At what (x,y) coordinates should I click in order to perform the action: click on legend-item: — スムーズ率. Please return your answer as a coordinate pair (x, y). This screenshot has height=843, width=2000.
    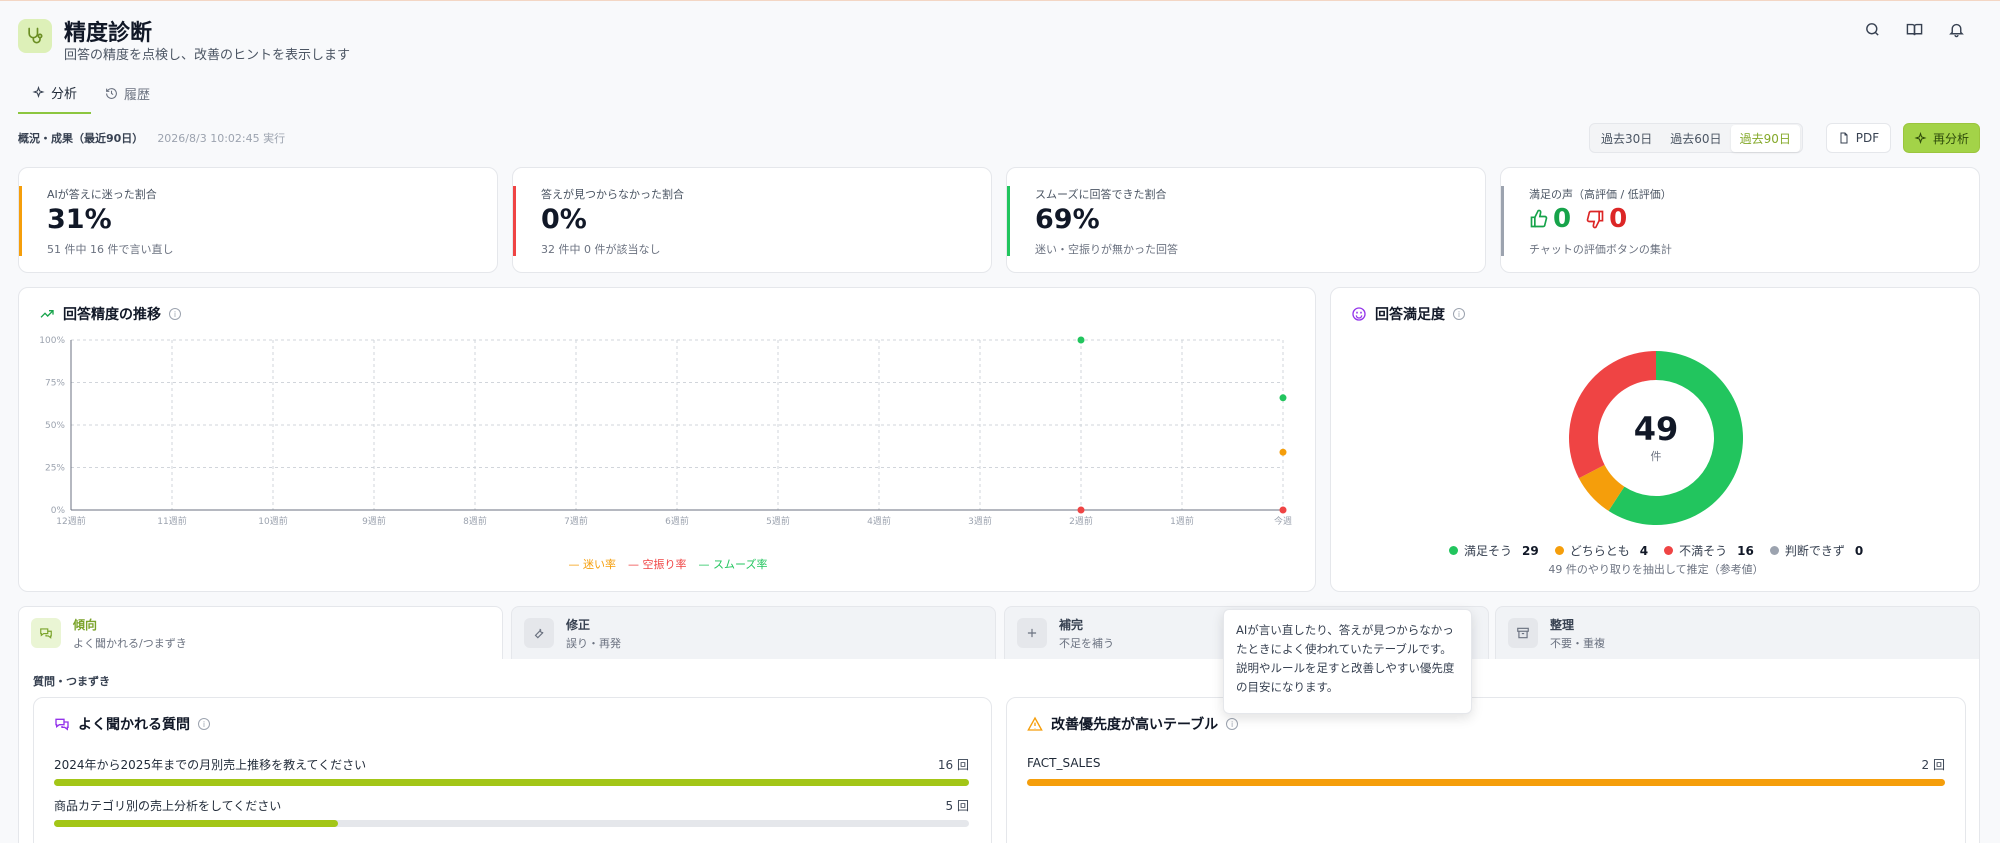
    Looking at the image, I should click on (733, 564).